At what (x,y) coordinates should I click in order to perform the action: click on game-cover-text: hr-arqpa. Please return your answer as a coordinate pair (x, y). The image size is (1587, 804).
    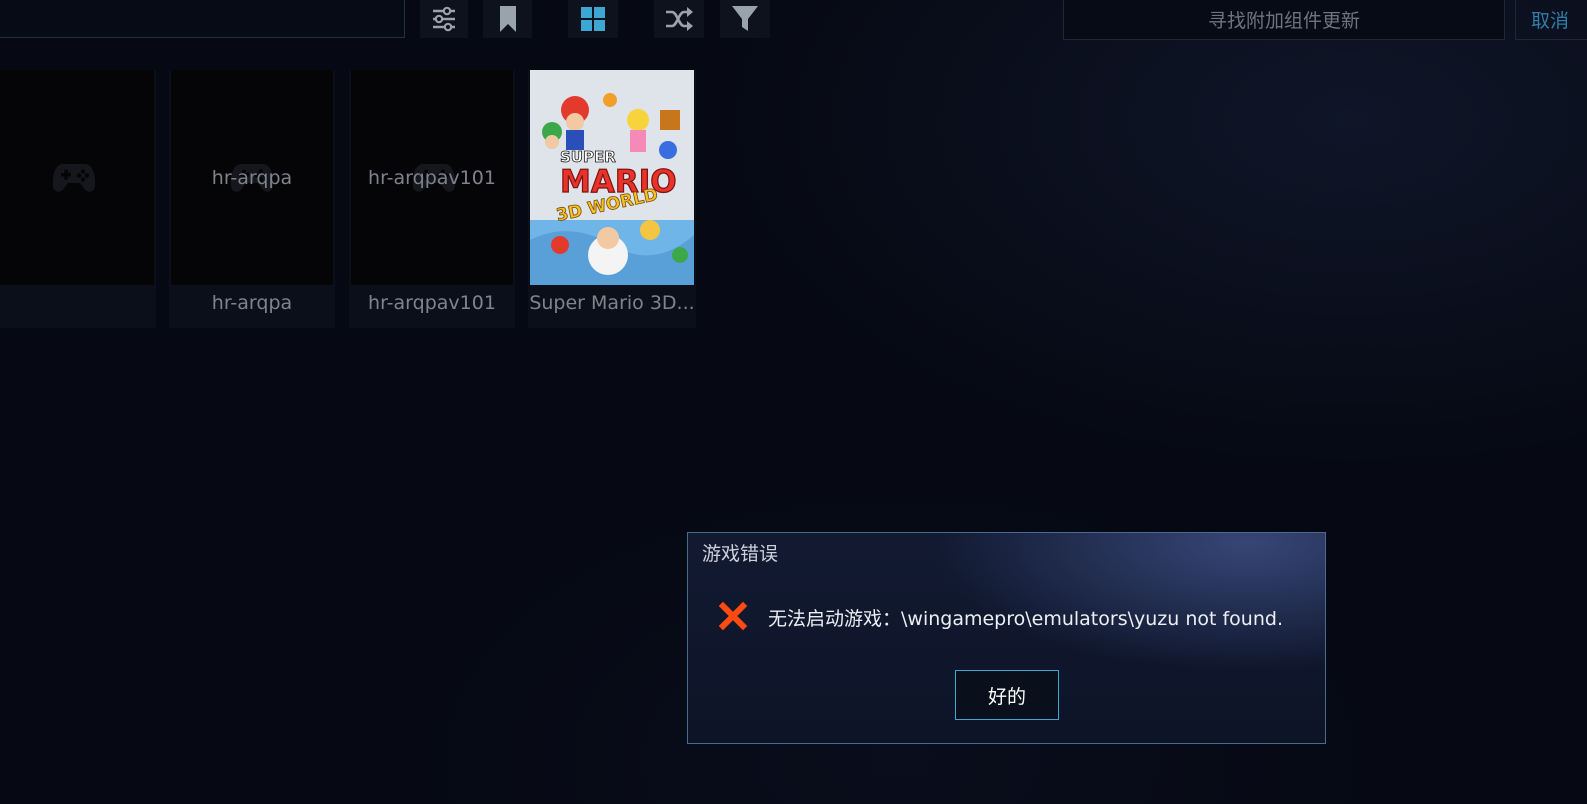
    Looking at the image, I should click on (252, 177).